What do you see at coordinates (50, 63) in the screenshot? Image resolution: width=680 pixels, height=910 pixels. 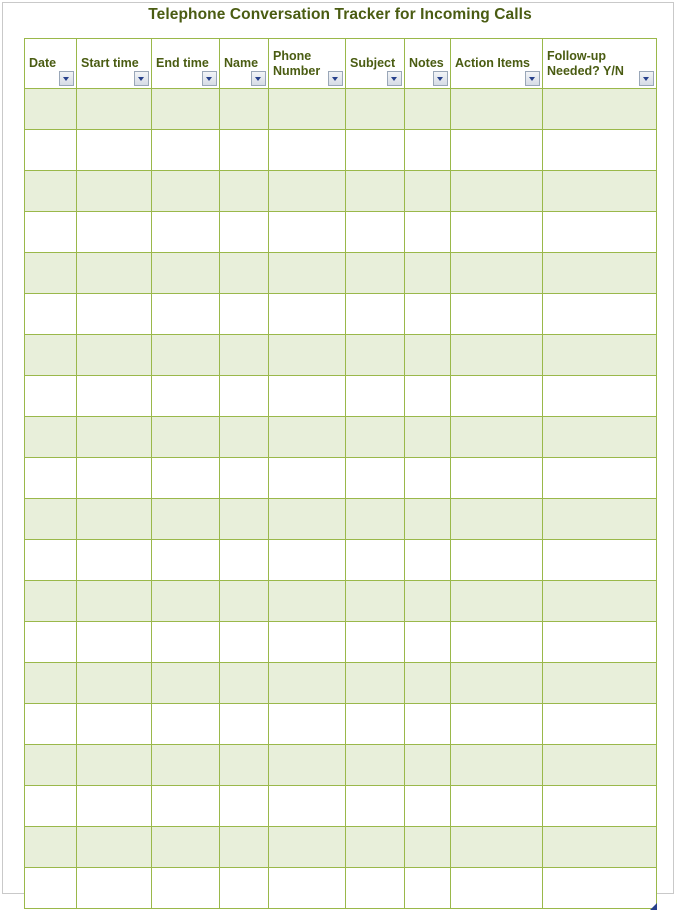 I see `column-header-date: Date` at bounding box center [50, 63].